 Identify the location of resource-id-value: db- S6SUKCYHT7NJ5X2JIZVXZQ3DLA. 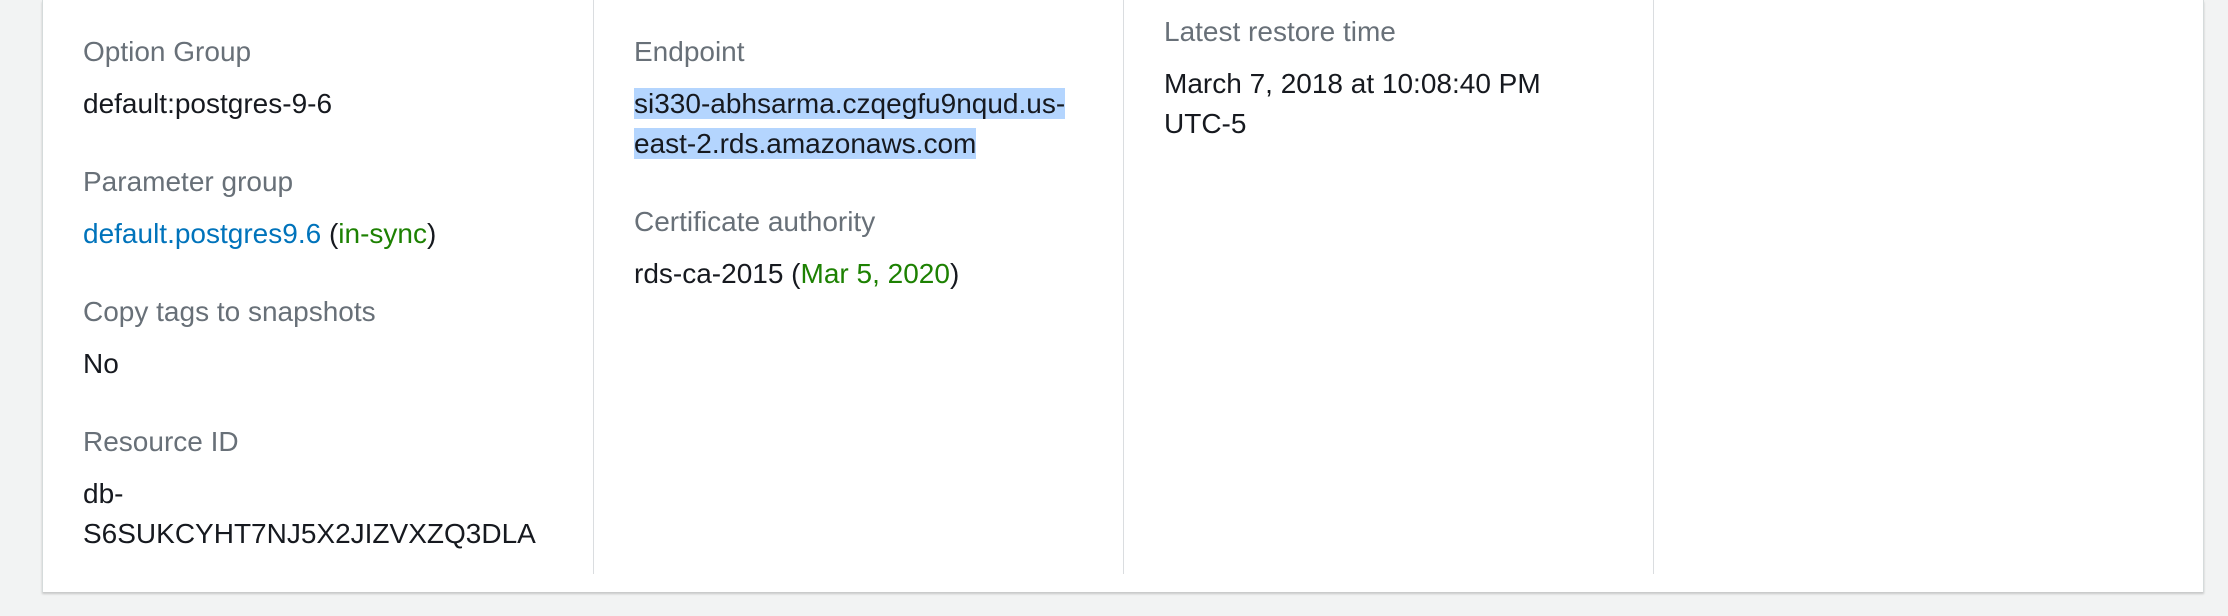
(309, 514).